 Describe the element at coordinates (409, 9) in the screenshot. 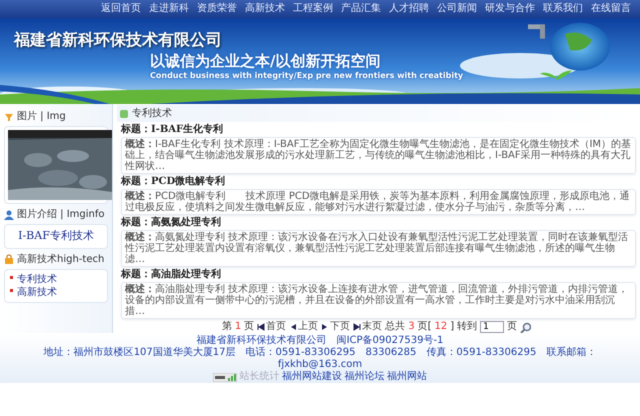

I see `nav-link: 人才招聘` at that location.